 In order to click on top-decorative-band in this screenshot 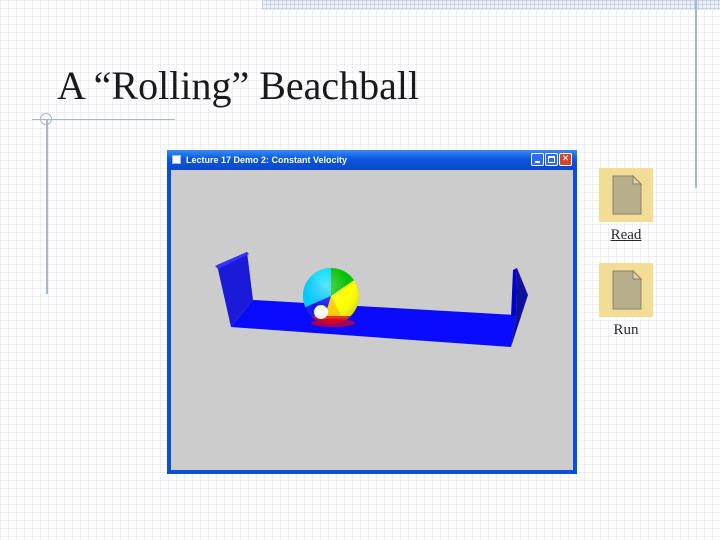, I will do `click(491, 5)`.